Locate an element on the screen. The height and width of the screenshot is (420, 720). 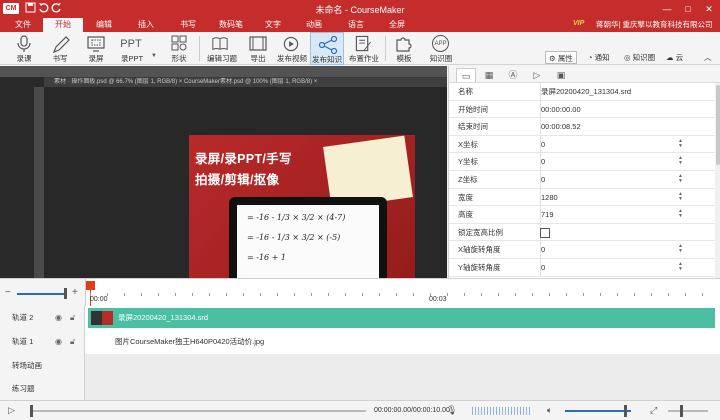
assign-homework-button: 布置作业 is located at coordinates (364, 48).